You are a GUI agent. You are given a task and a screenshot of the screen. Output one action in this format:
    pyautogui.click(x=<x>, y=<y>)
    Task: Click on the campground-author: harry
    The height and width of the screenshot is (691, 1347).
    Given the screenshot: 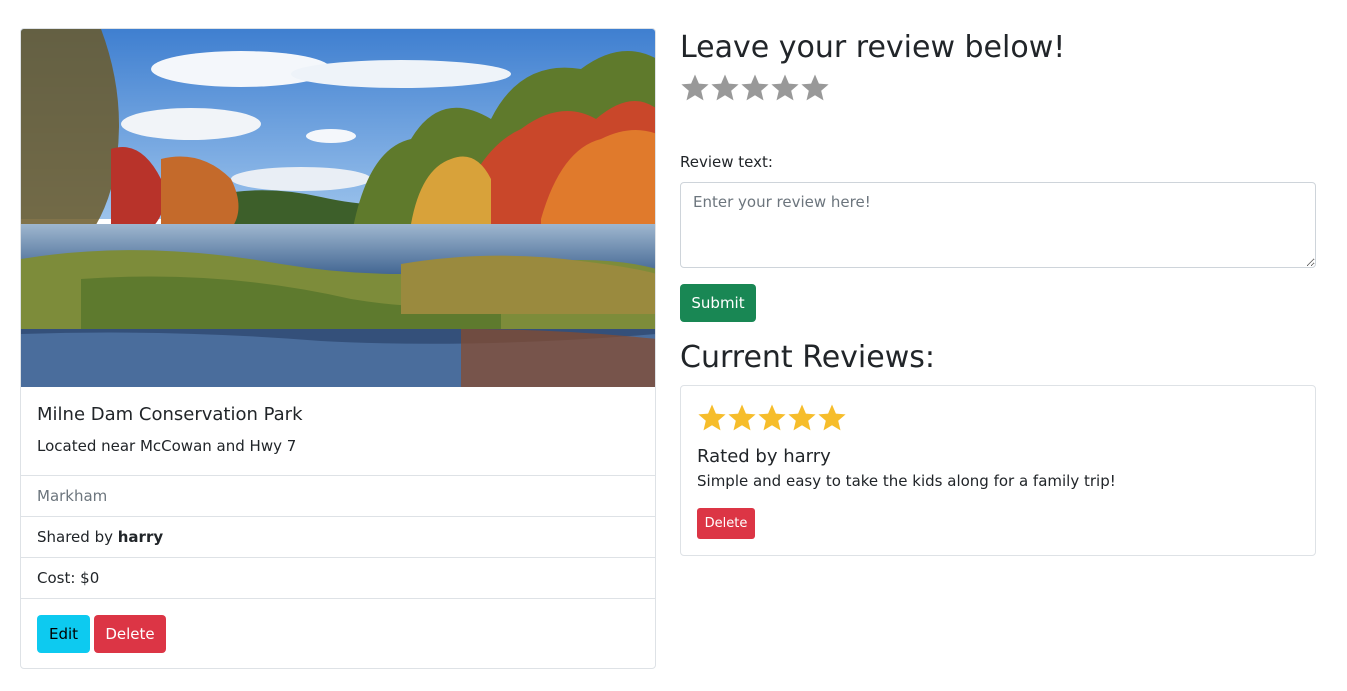 What is the action you would take?
    pyautogui.click(x=140, y=537)
    